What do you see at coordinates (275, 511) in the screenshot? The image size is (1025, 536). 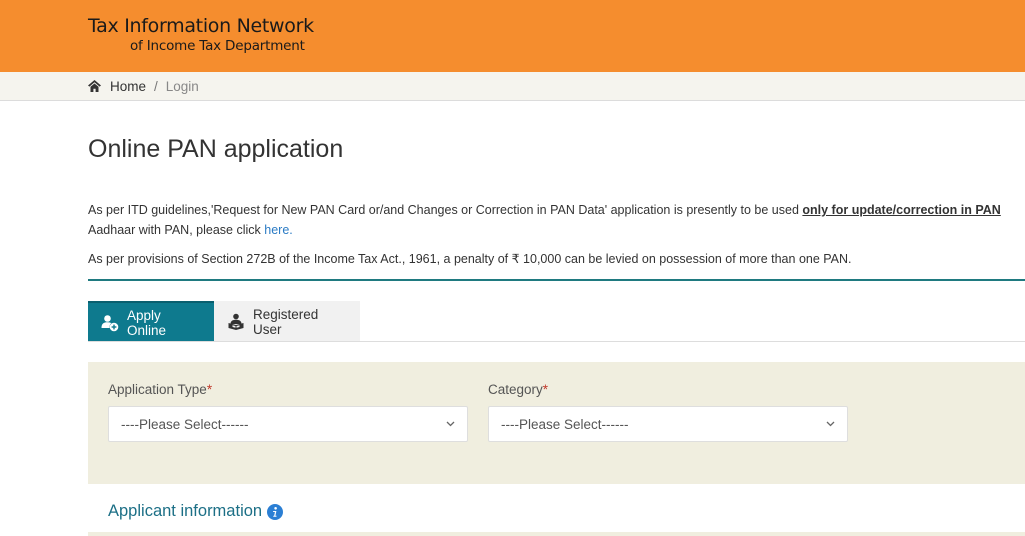 I see `info-icon` at bounding box center [275, 511].